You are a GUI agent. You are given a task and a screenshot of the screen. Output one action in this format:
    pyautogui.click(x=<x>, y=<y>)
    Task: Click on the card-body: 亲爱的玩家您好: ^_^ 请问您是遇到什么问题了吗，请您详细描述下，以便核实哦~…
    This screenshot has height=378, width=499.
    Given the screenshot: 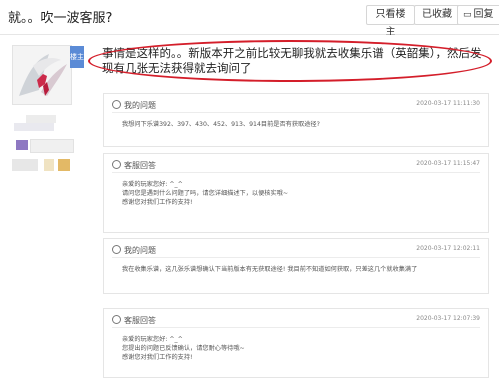 What is the action you would take?
    pyautogui.click(x=299, y=193)
    